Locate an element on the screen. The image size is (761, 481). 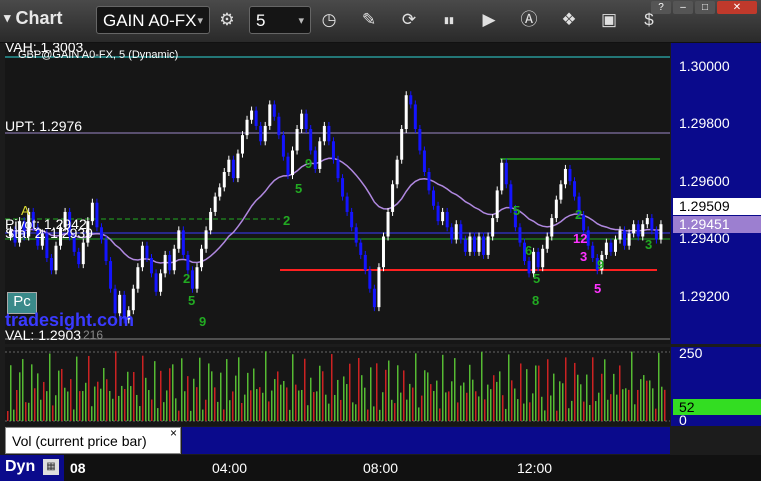
refresh-icon: ⟳ is located at coordinates (409, 20).